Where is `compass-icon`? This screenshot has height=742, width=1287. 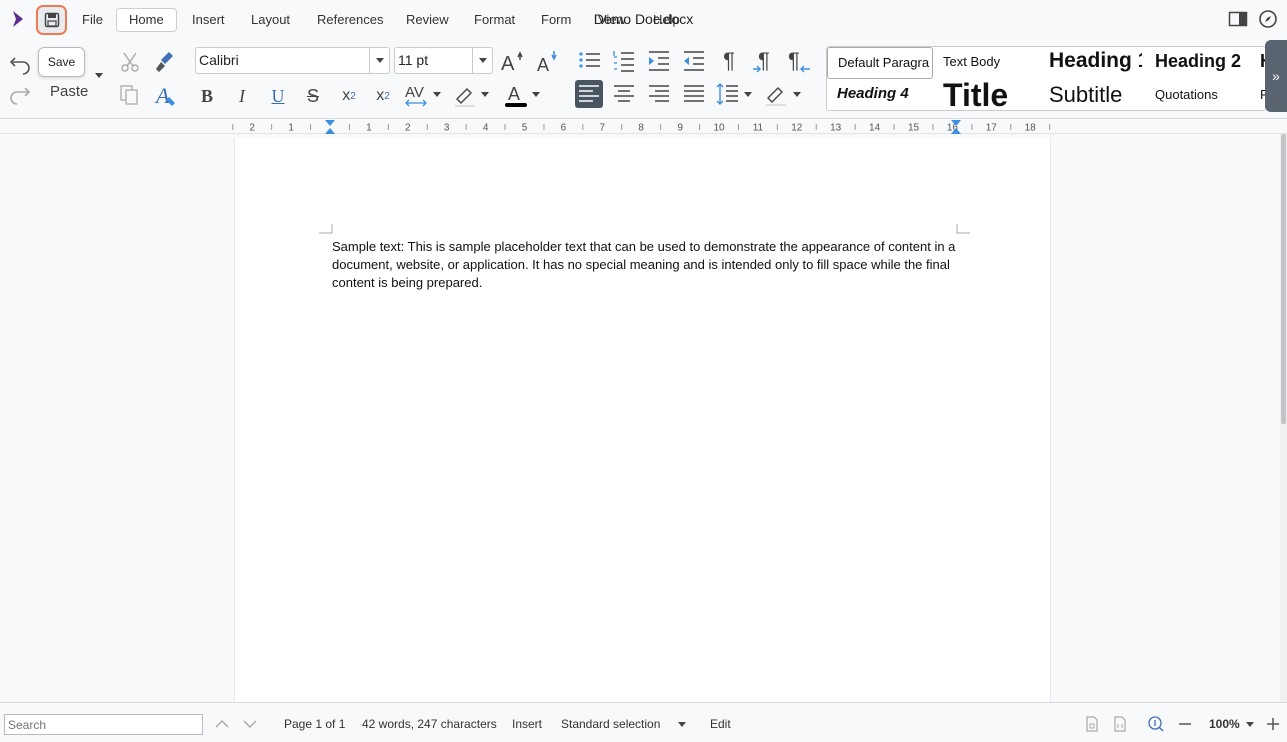
compass-icon is located at coordinates (1268, 19).